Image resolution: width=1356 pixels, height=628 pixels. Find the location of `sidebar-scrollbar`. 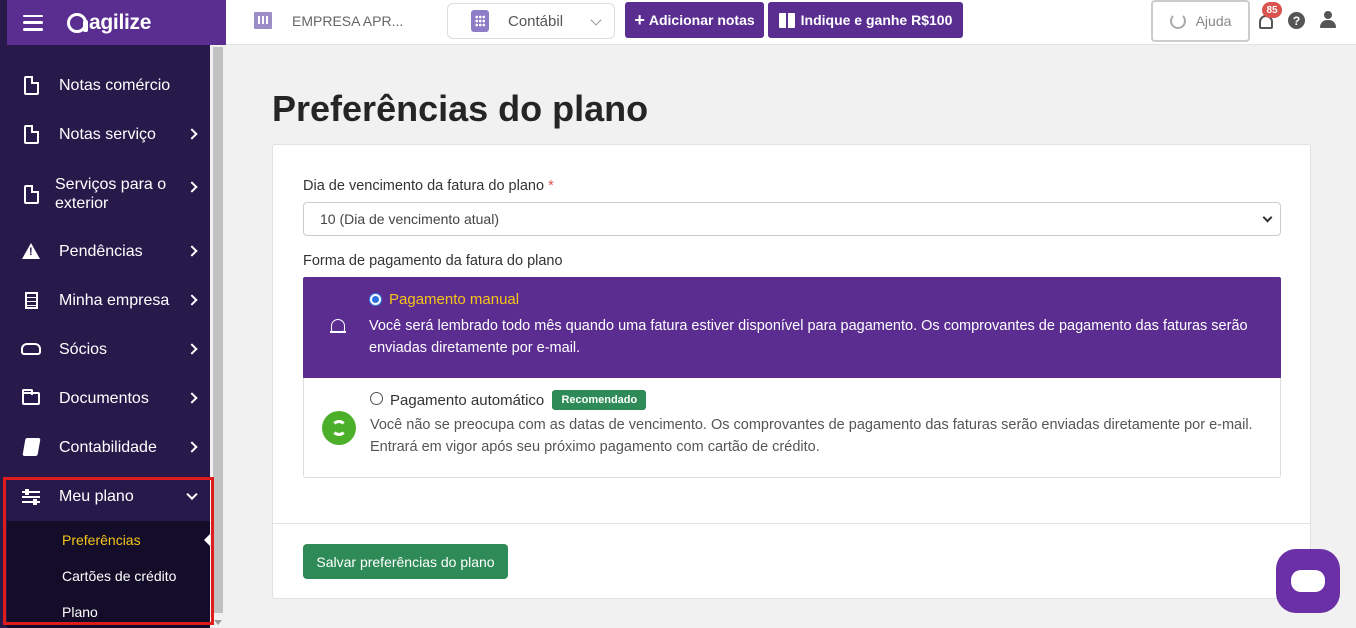

sidebar-scrollbar is located at coordinates (218, 336).